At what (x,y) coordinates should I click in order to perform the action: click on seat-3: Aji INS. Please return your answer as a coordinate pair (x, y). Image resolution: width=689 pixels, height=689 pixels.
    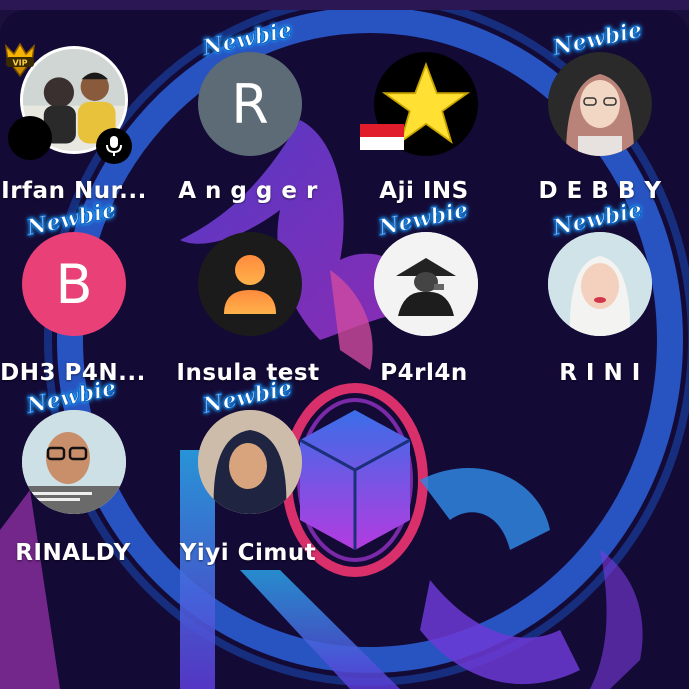
    Looking at the image, I should click on (424, 107).